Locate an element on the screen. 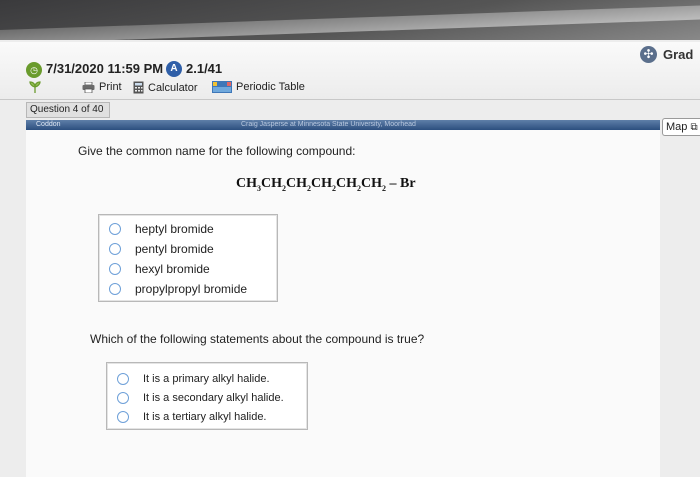 The image size is (700, 477). choice-pentyl-bromide: pentyl bromide is located at coordinates (188, 249).